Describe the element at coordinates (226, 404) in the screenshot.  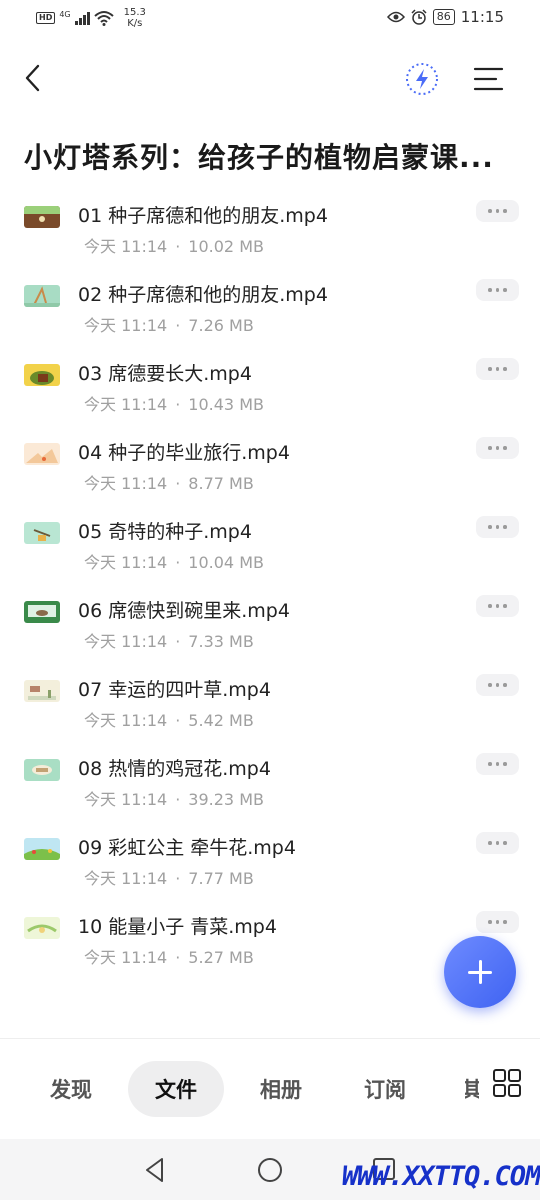
I see `file-size: 10.43 MB` at that location.